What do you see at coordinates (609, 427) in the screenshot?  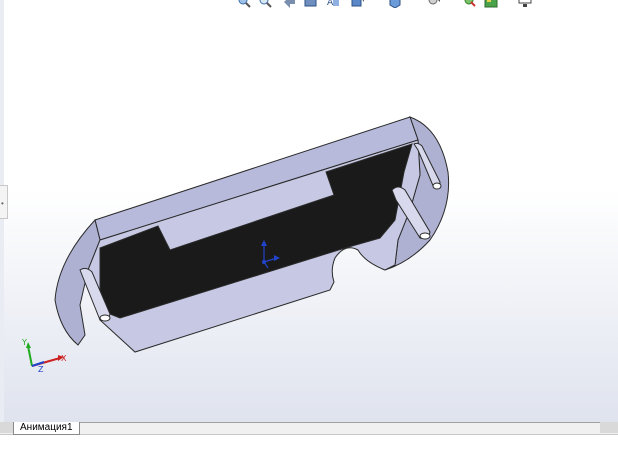 I see `tab-strip-right-end` at bounding box center [609, 427].